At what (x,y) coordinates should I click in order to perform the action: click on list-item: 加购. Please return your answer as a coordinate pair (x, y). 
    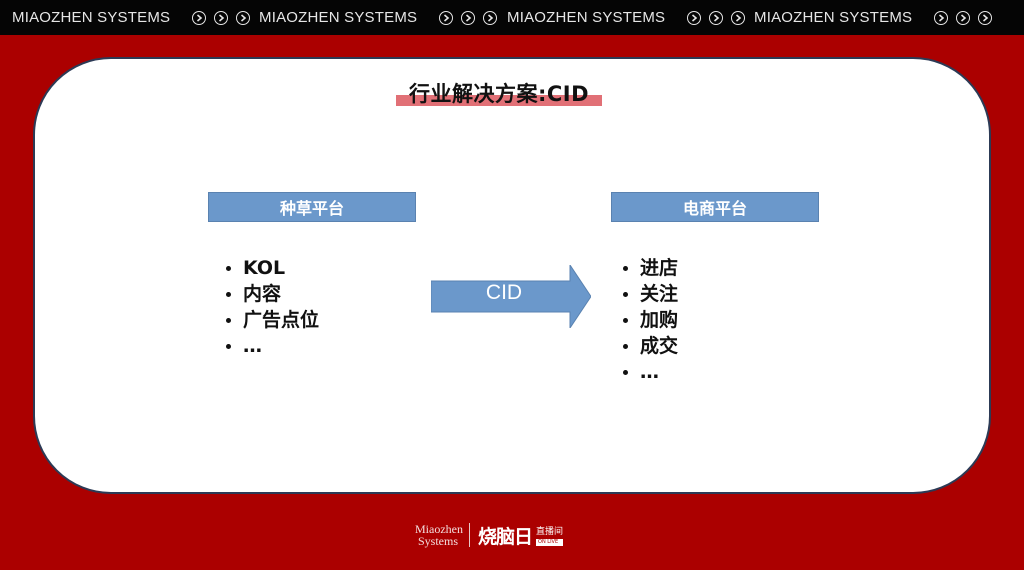
    Looking at the image, I should click on (650, 320).